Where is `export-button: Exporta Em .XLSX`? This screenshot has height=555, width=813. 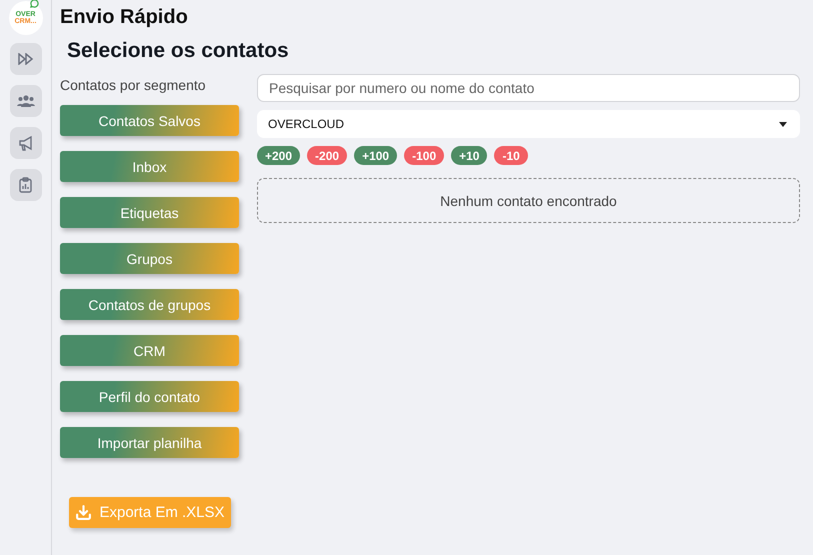 export-button: Exporta Em .XLSX is located at coordinates (150, 512).